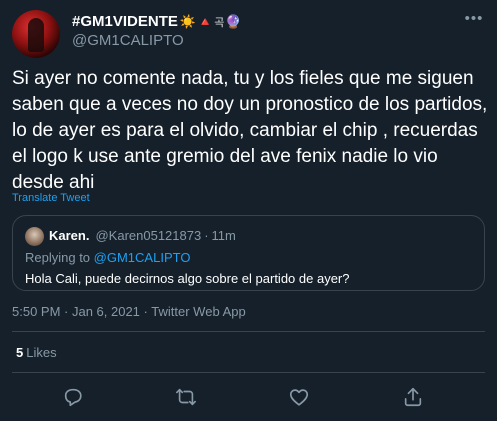 The height and width of the screenshot is (421, 497). What do you see at coordinates (142, 257) in the screenshot?
I see `replying-to-handle-link: @GM1CALIPTO` at bounding box center [142, 257].